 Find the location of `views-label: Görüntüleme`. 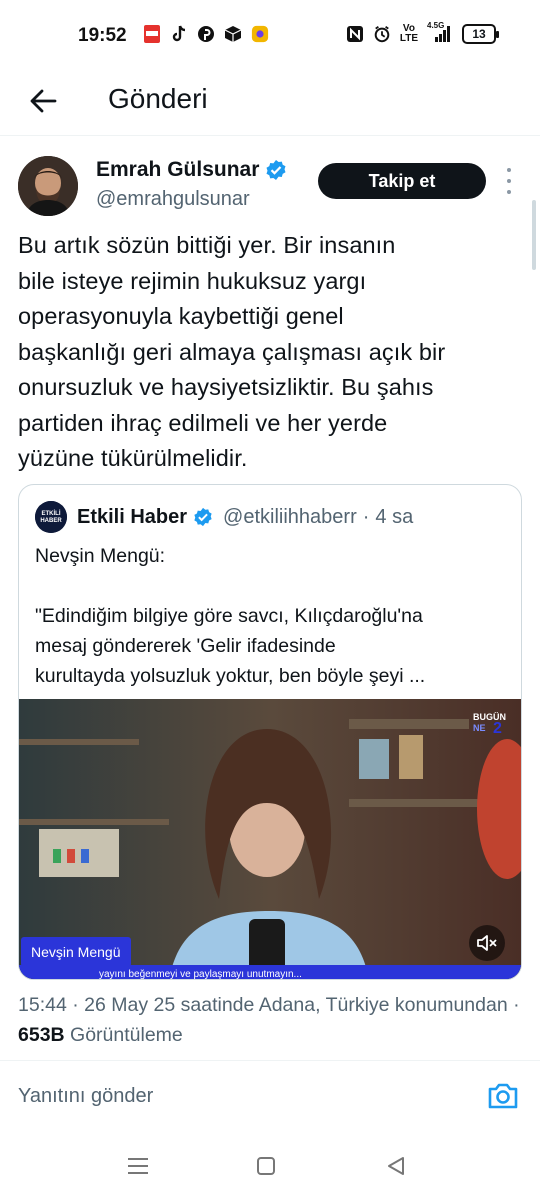

views-label: Görüntüleme is located at coordinates (126, 1035).